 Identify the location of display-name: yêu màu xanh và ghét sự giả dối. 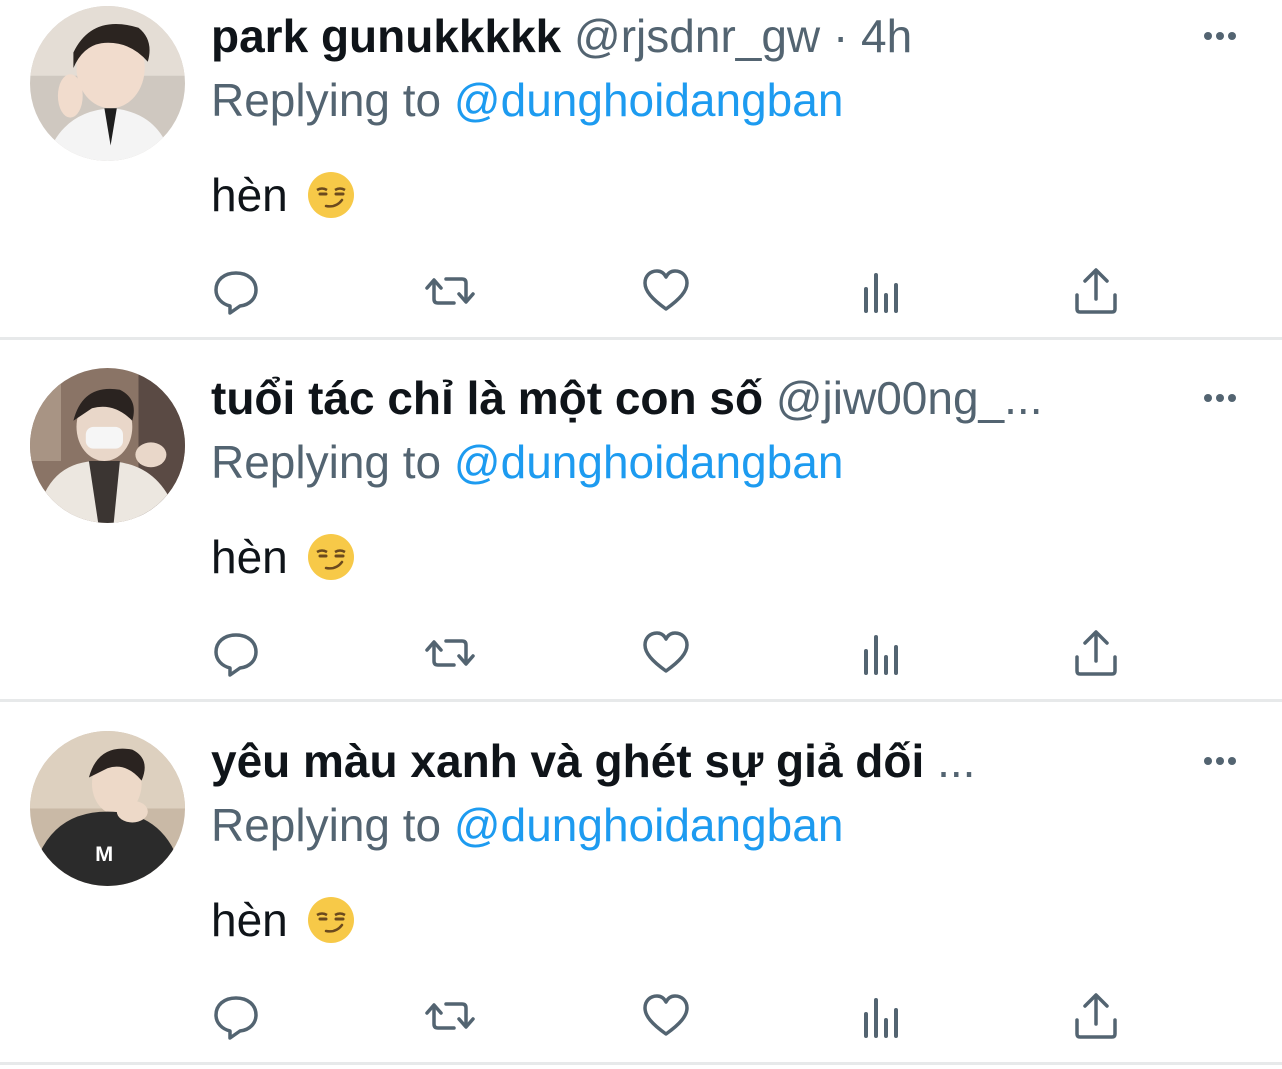
(567, 761).